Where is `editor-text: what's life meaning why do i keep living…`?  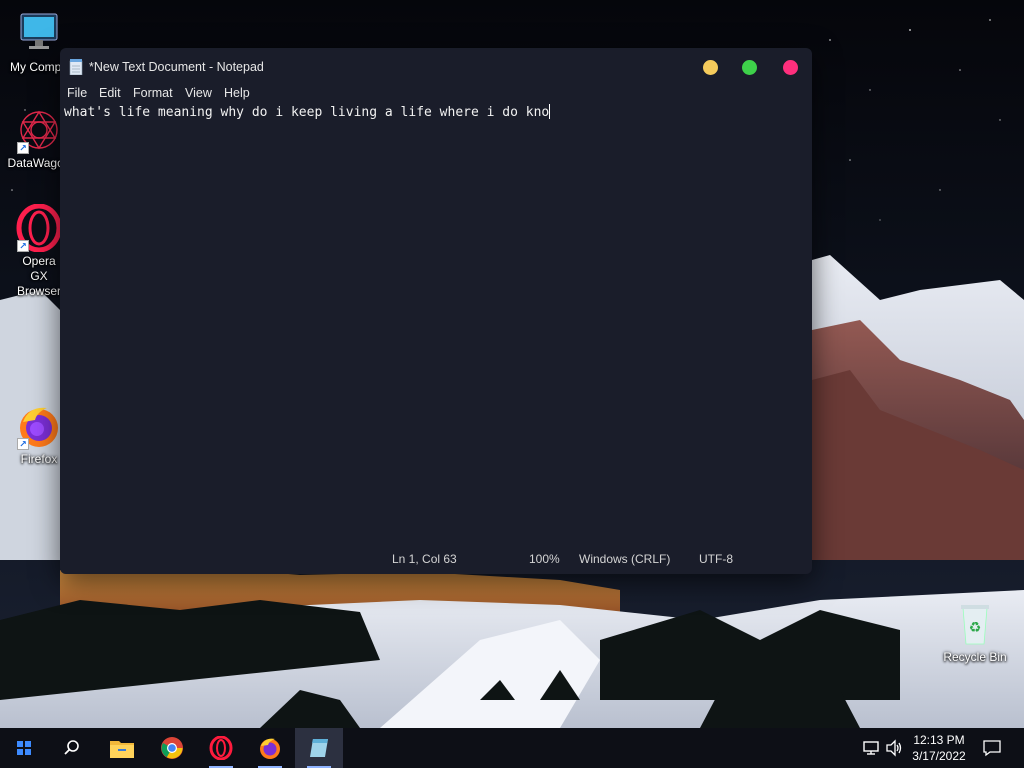
editor-text: what's life meaning why do i keep living… is located at coordinates (307, 112).